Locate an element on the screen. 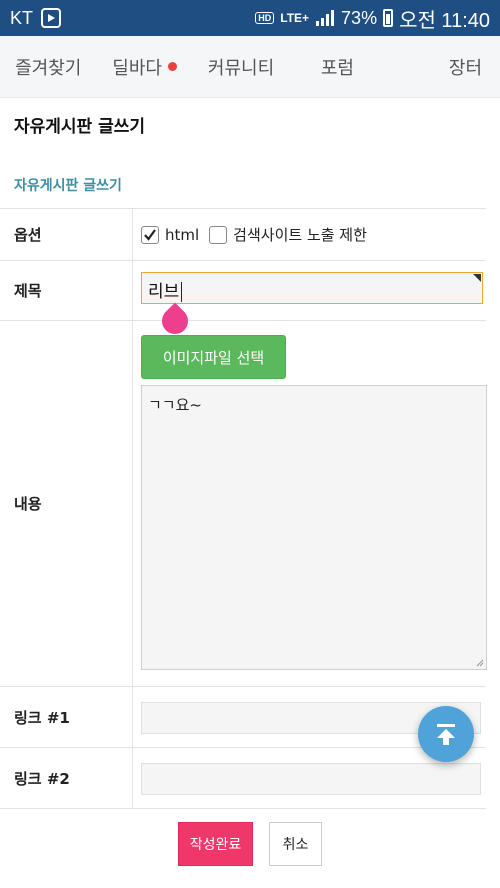  content-value: ㄱㄱ요~ is located at coordinates (175, 405).